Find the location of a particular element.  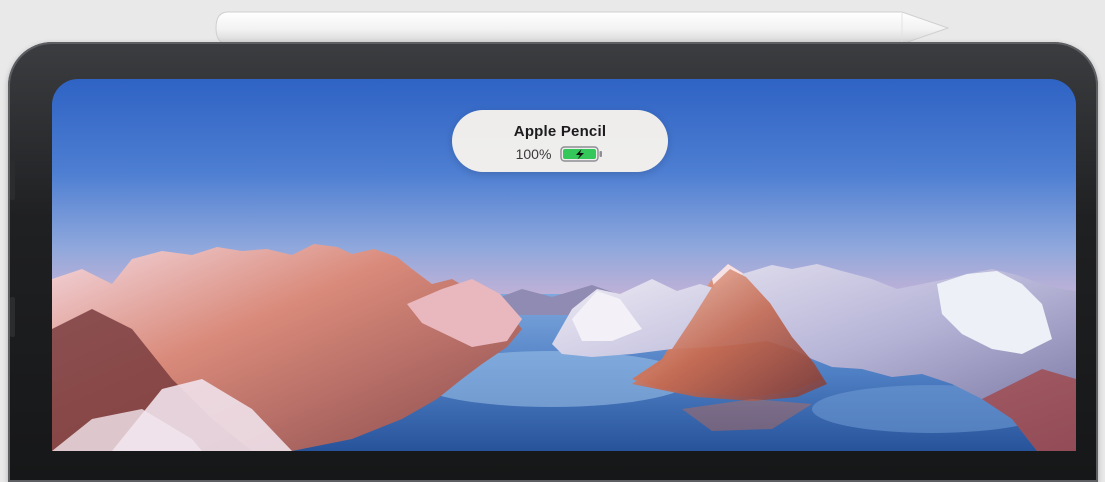

hud-title: Apple Pencil is located at coordinates (560, 131).